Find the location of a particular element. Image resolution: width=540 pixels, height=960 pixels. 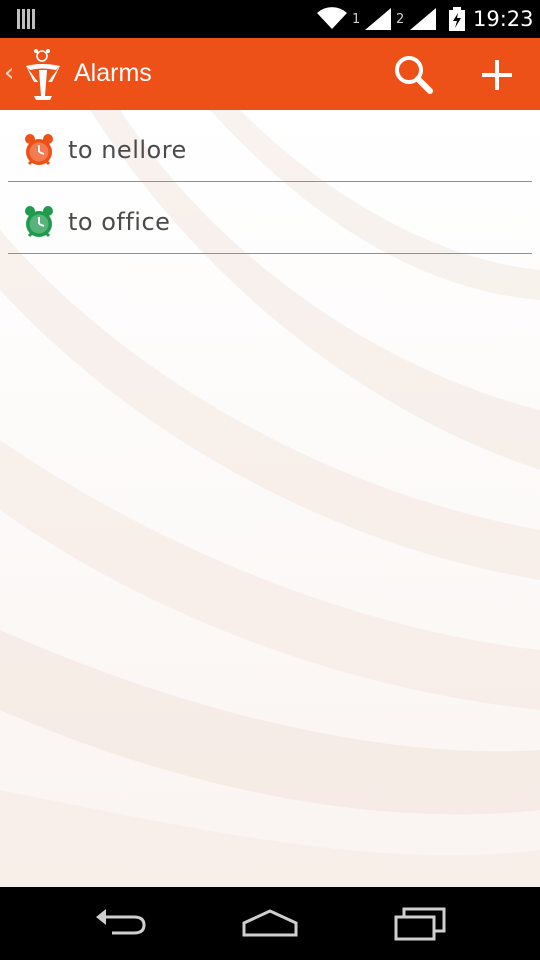

back-chevron-icon: ‹ is located at coordinates (9, 73).